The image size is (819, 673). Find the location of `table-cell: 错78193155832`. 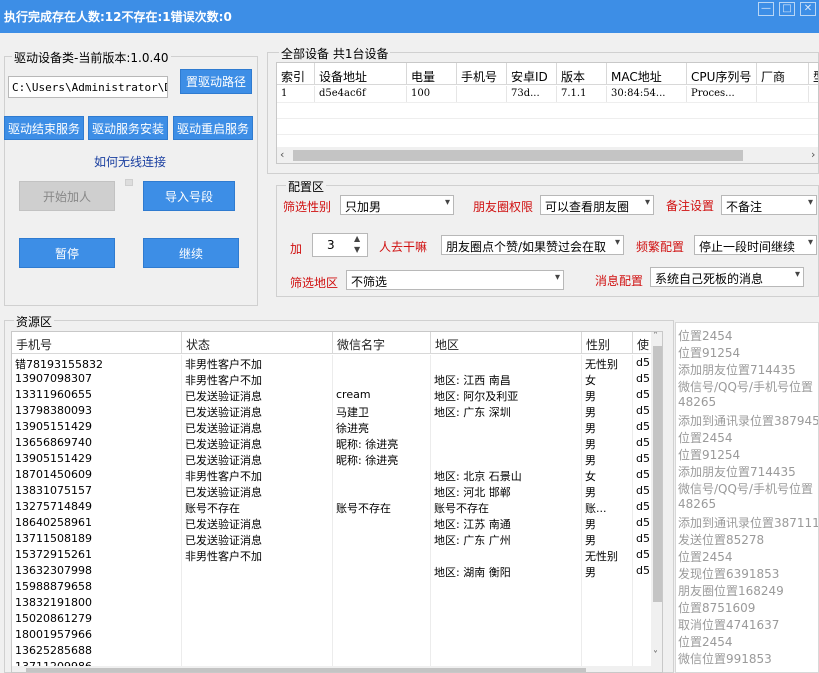

table-cell: 错78193155832 is located at coordinates (97, 363).